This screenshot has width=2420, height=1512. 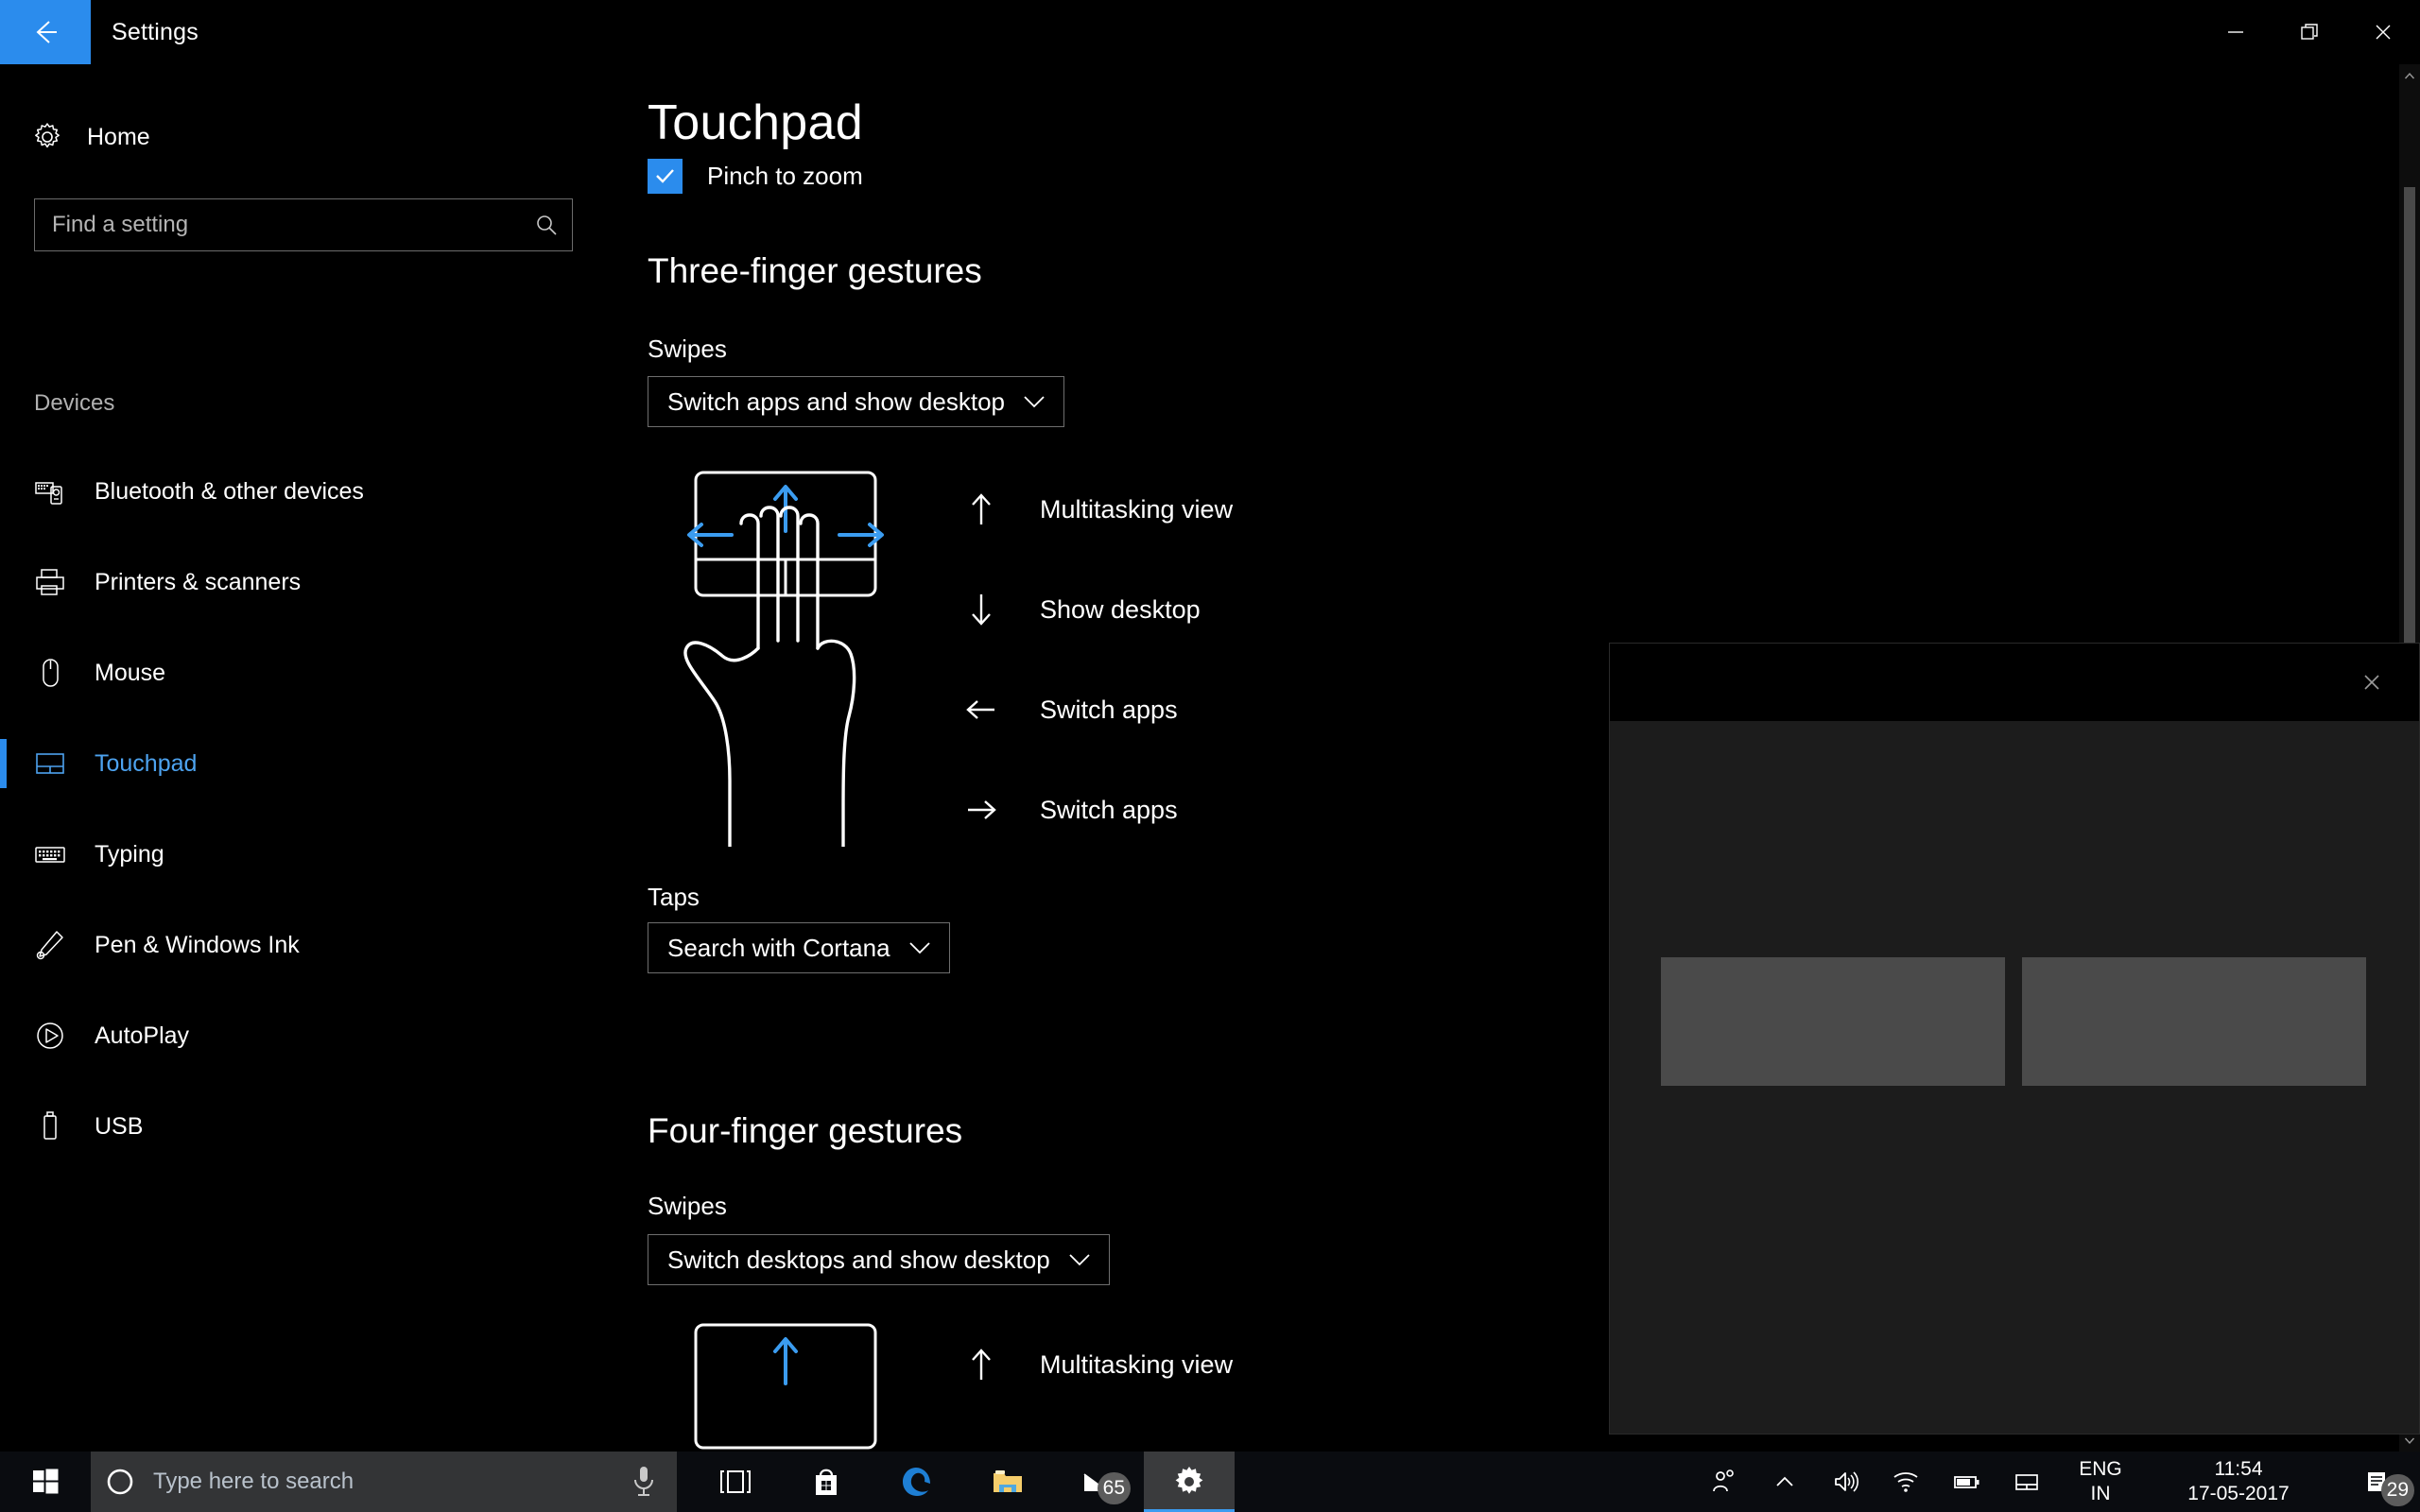 I want to click on three-finger-swipes-dropdown: Switch apps and show desktop, so click(x=856, y=401).